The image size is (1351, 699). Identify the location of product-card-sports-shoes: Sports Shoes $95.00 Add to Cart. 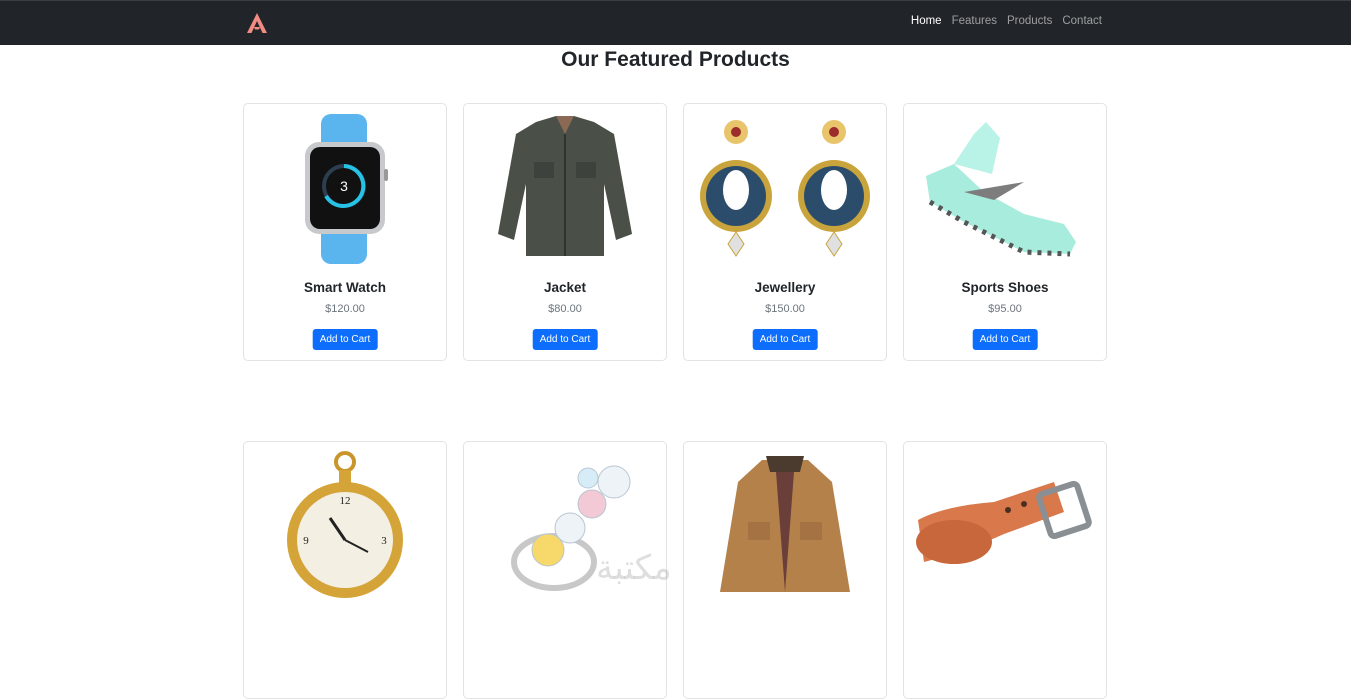
(1005, 232).